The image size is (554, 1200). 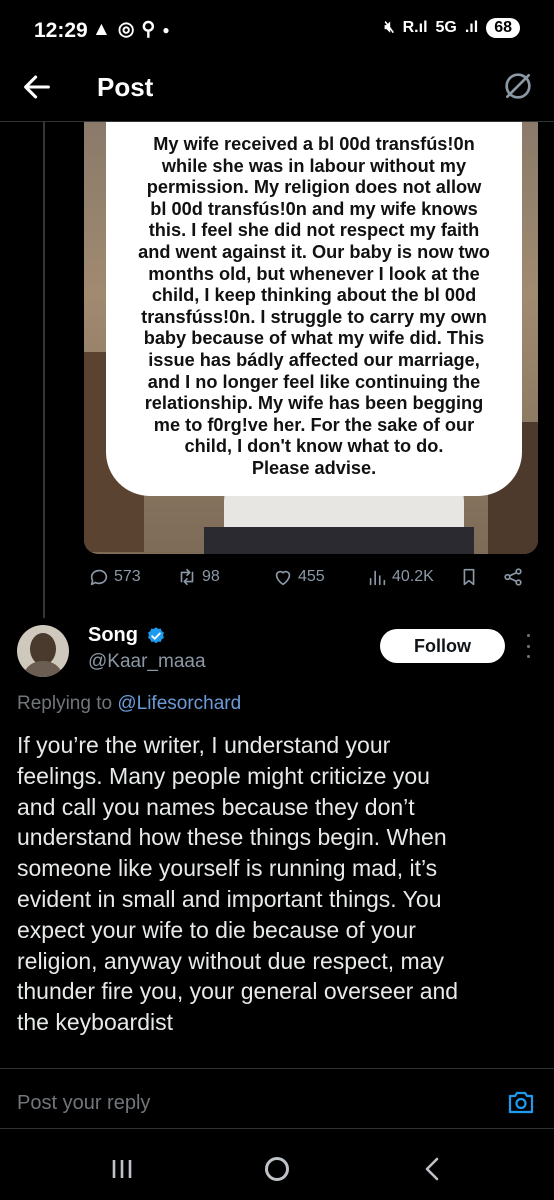 I want to click on reply-display-name: Song, so click(x=113, y=635).